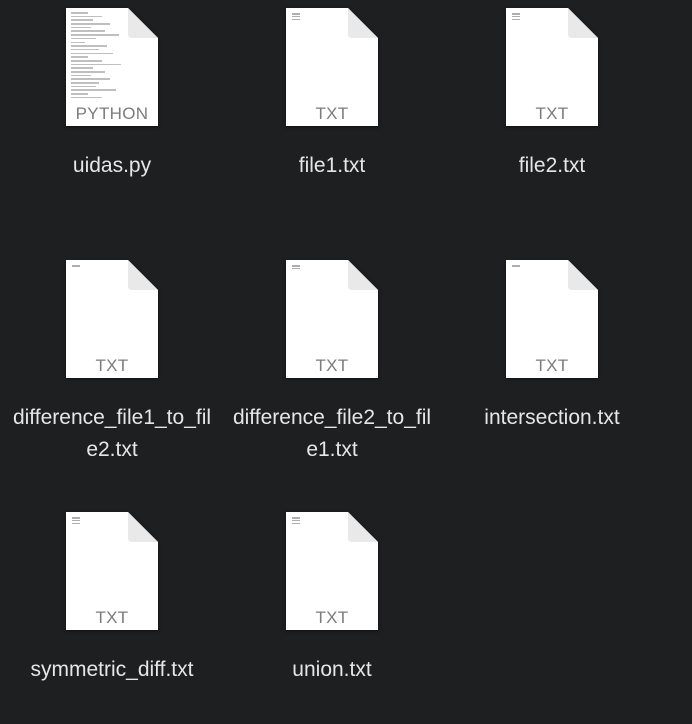  I want to click on file-name: symmetric_diff.txt, so click(112, 670).